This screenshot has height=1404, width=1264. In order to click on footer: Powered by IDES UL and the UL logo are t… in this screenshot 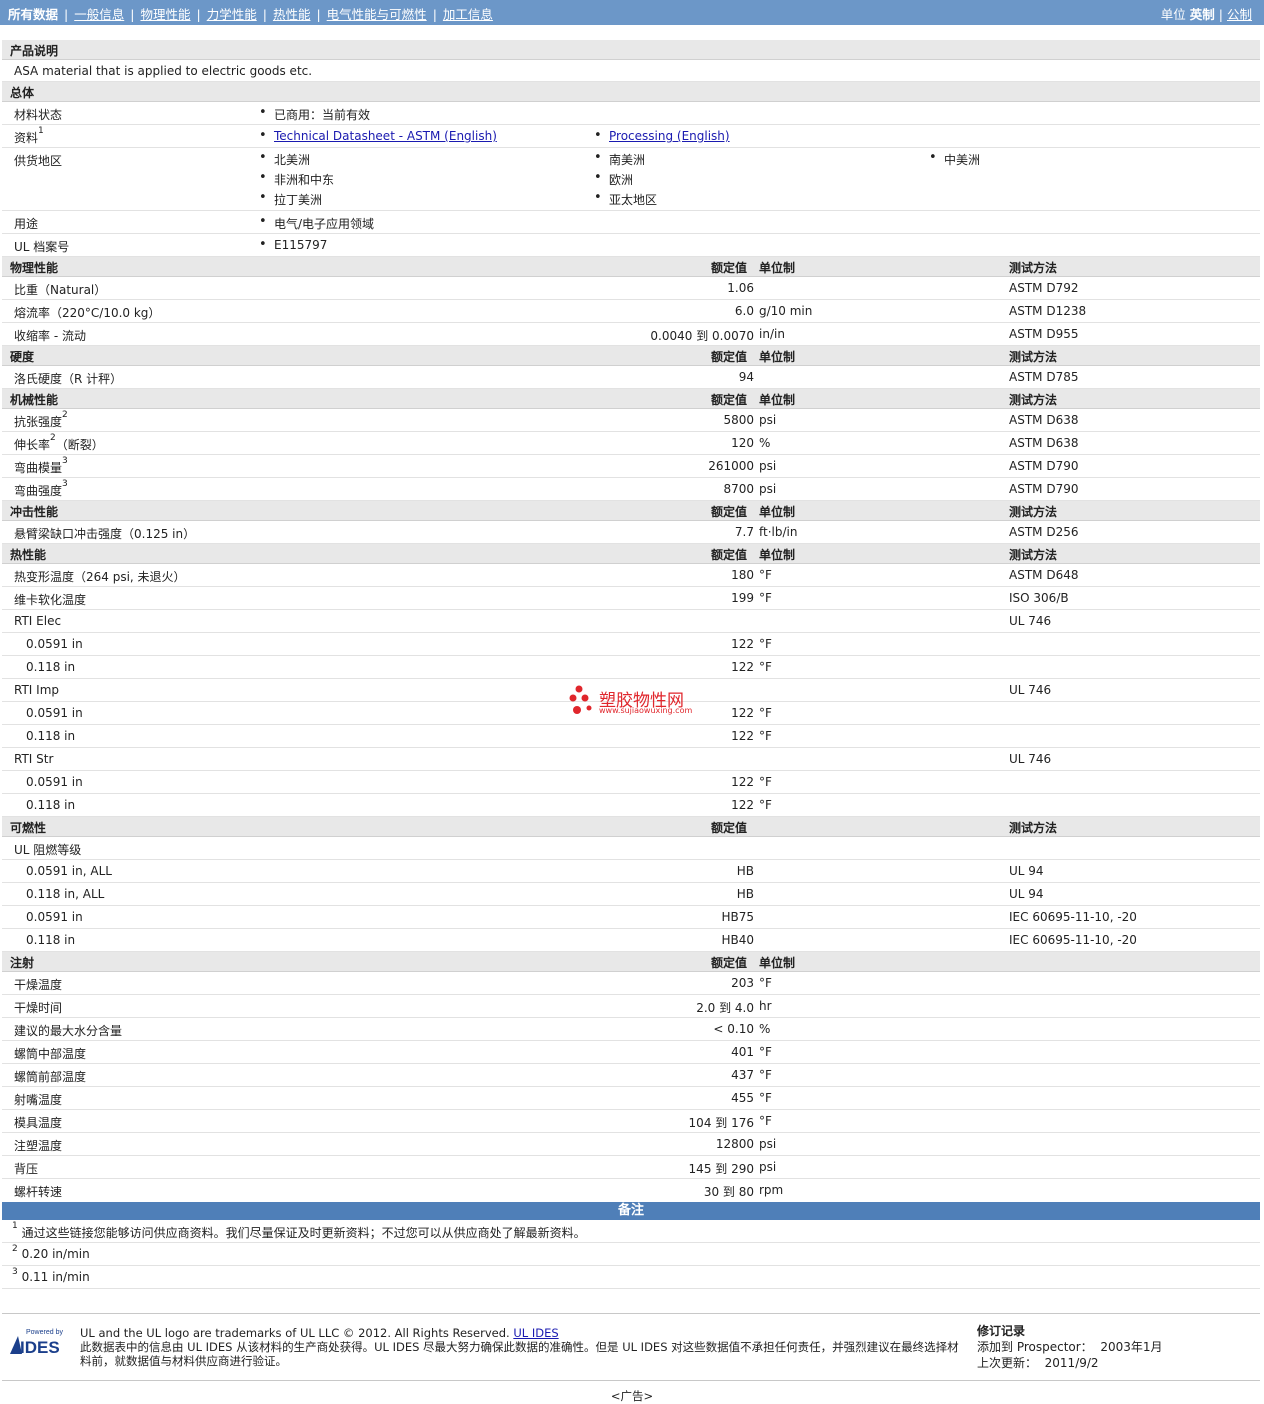, I will do `click(631, 1347)`.